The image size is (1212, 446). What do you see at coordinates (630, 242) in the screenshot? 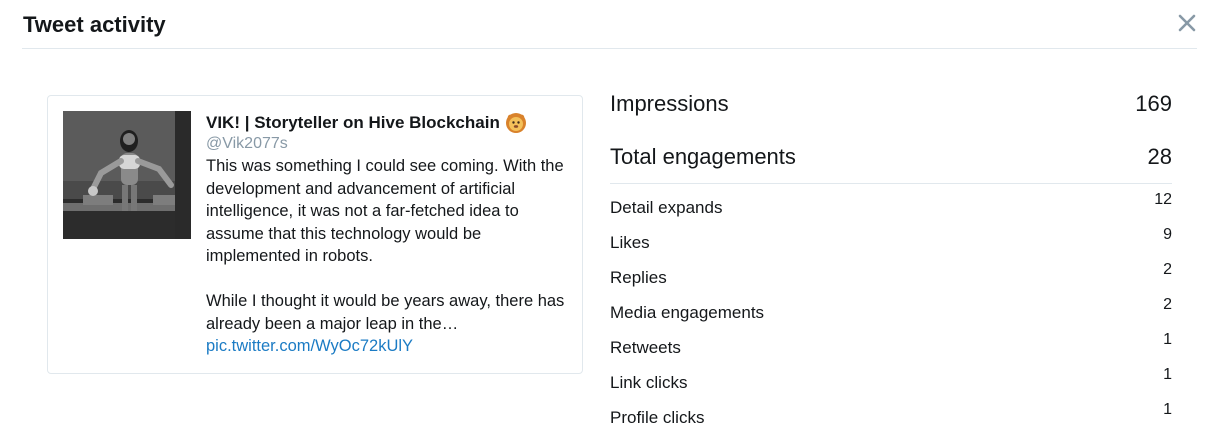
I see `stat-label: Likes` at bounding box center [630, 242].